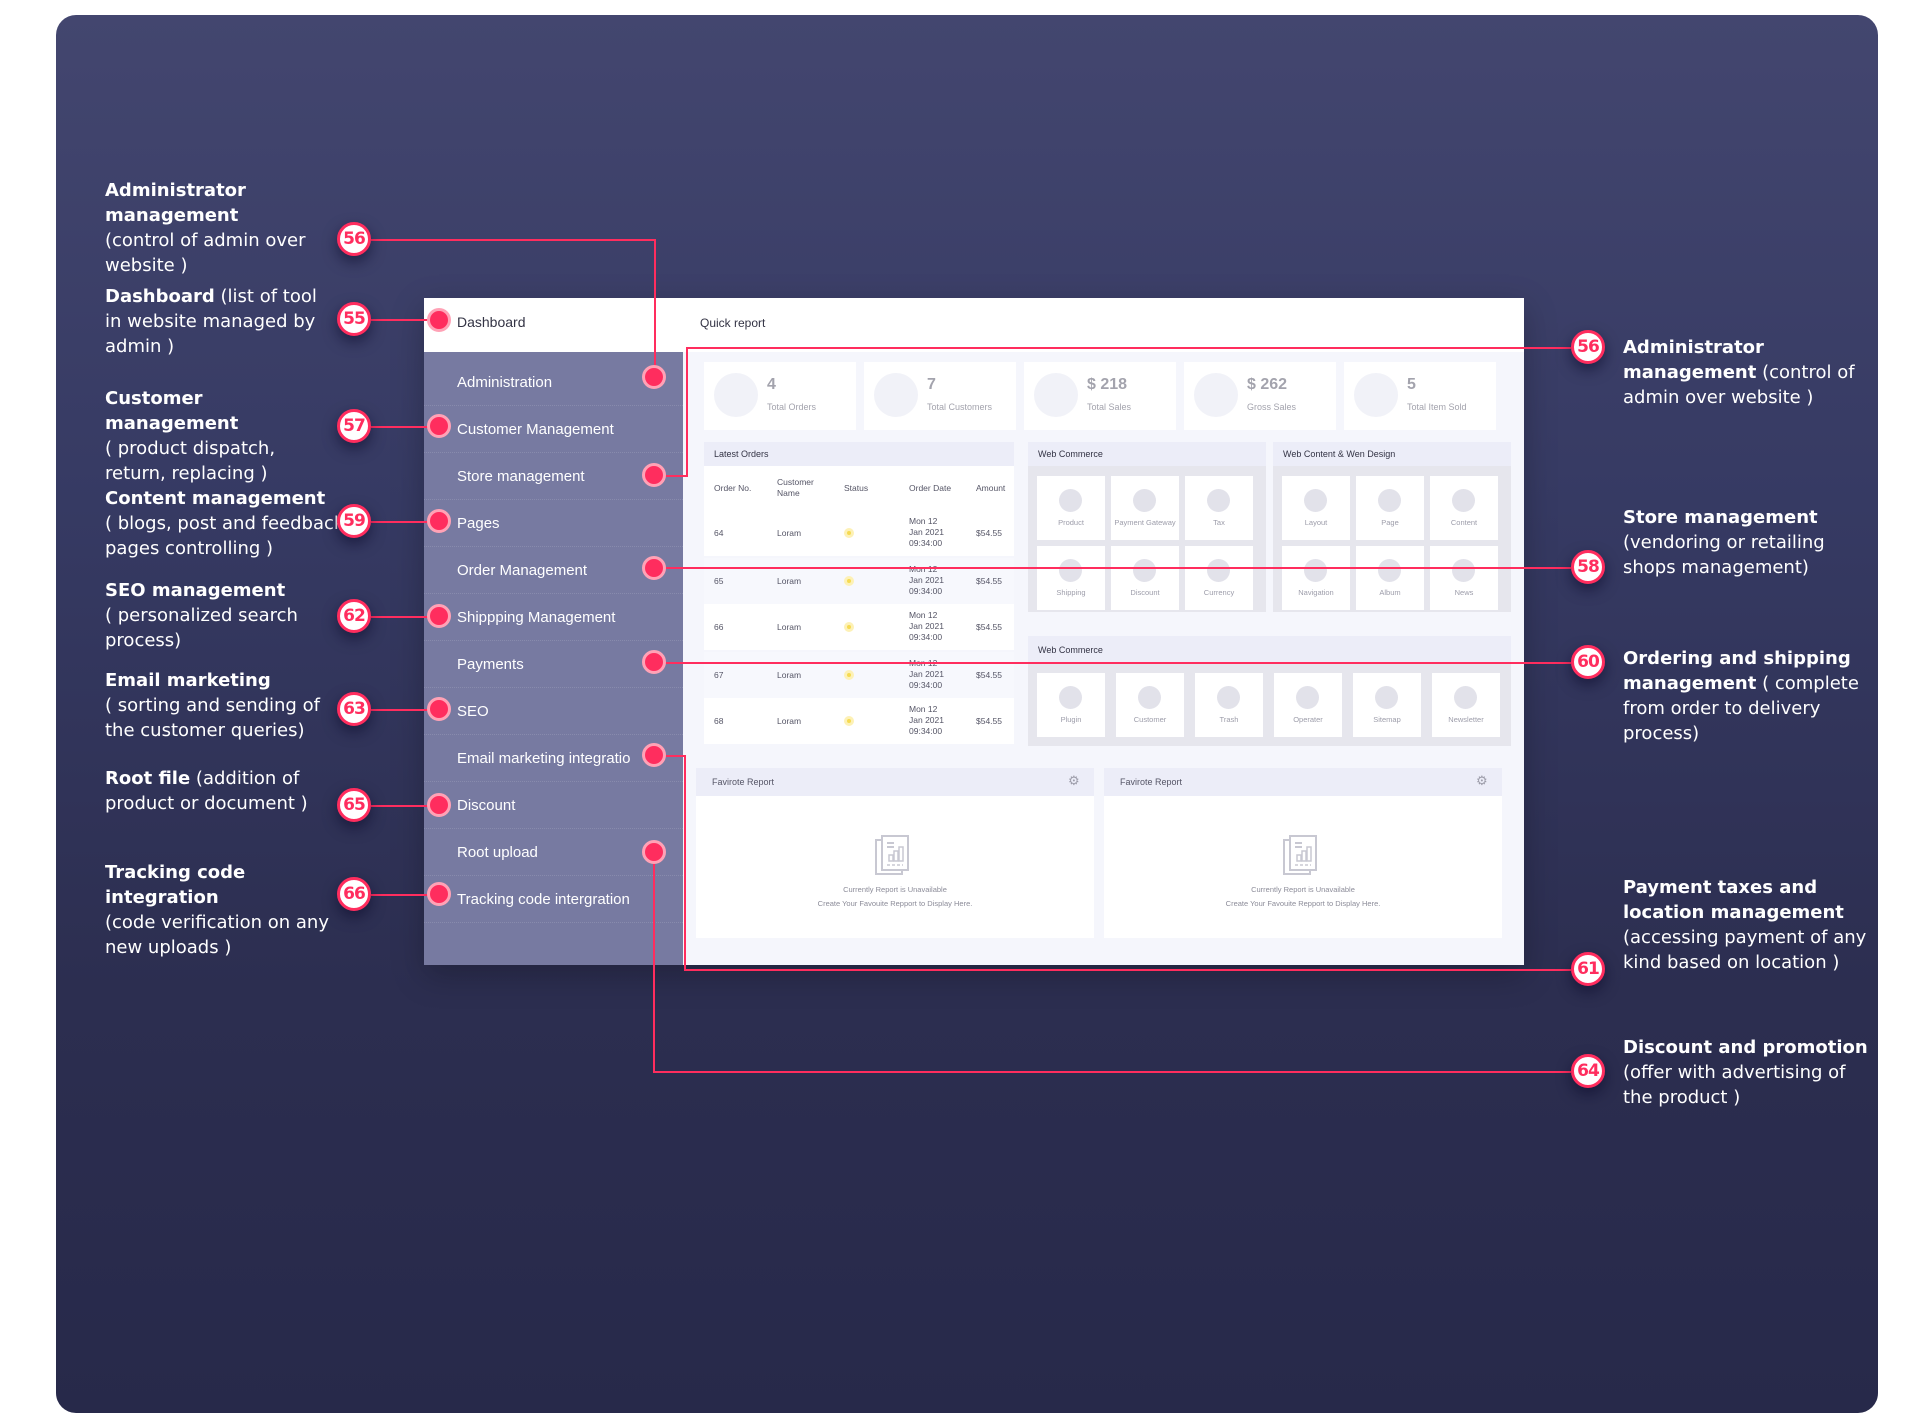  What do you see at coordinates (1466, 705) in the screenshot?
I see `tile-newsletter: Newsletter` at bounding box center [1466, 705].